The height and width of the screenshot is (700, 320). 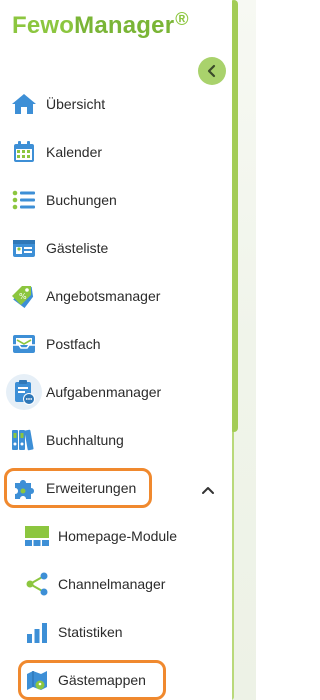 I want to click on nav-item-label: Aufgabenmanager, so click(x=104, y=392).